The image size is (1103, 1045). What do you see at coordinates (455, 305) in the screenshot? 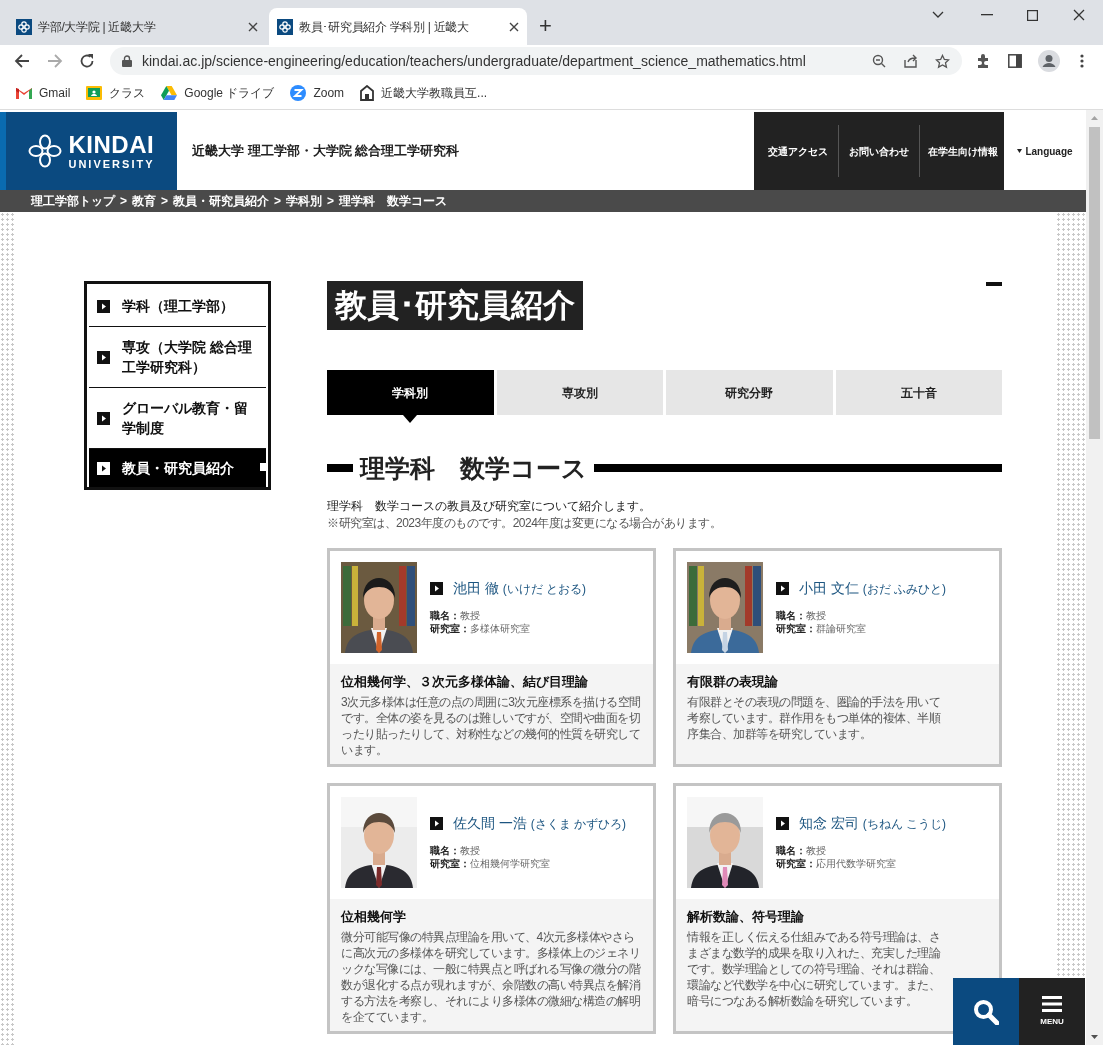
I see `page-title: 教員･研究員紹介` at bounding box center [455, 305].